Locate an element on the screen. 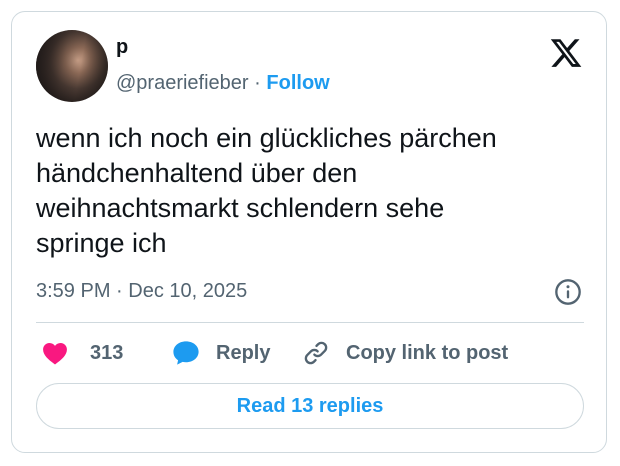  read-replies-button: Read 13 replies is located at coordinates (310, 406).